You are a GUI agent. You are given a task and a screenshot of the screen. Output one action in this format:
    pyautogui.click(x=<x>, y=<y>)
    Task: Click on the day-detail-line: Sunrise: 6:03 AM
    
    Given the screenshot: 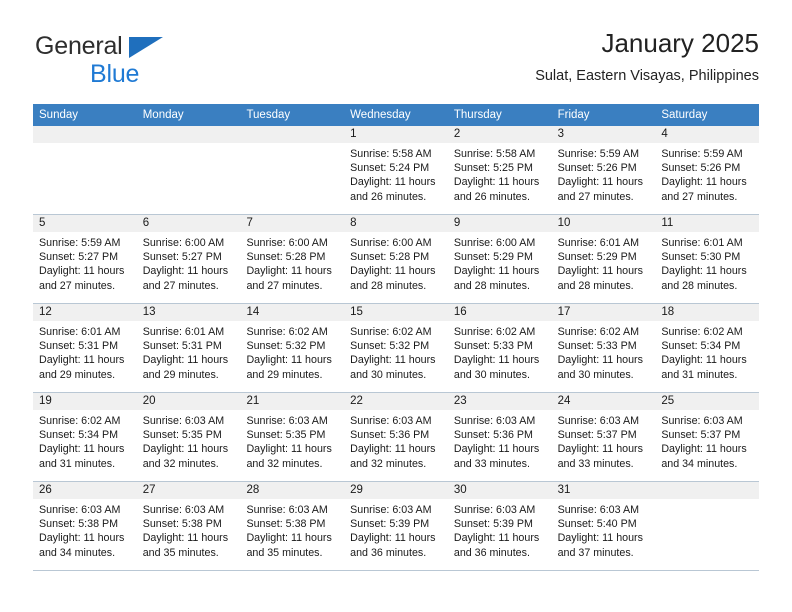 What is the action you would take?
    pyautogui.click(x=598, y=510)
    